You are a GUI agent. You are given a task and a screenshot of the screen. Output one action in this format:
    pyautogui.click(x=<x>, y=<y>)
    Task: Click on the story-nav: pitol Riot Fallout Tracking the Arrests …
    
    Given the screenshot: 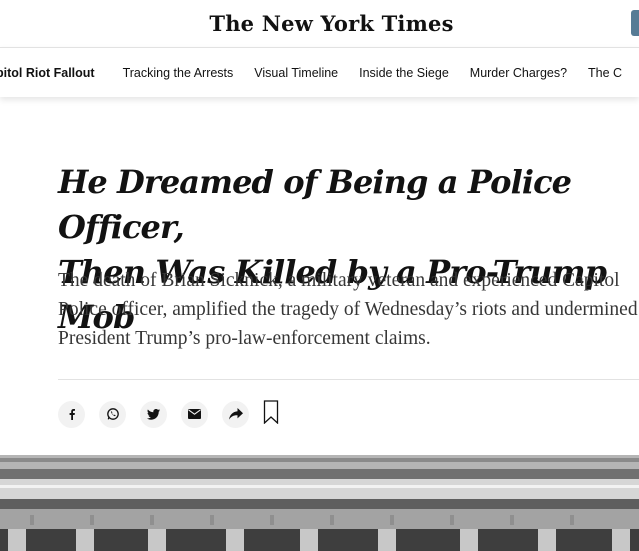 What is the action you would take?
    pyautogui.click(x=319, y=72)
    